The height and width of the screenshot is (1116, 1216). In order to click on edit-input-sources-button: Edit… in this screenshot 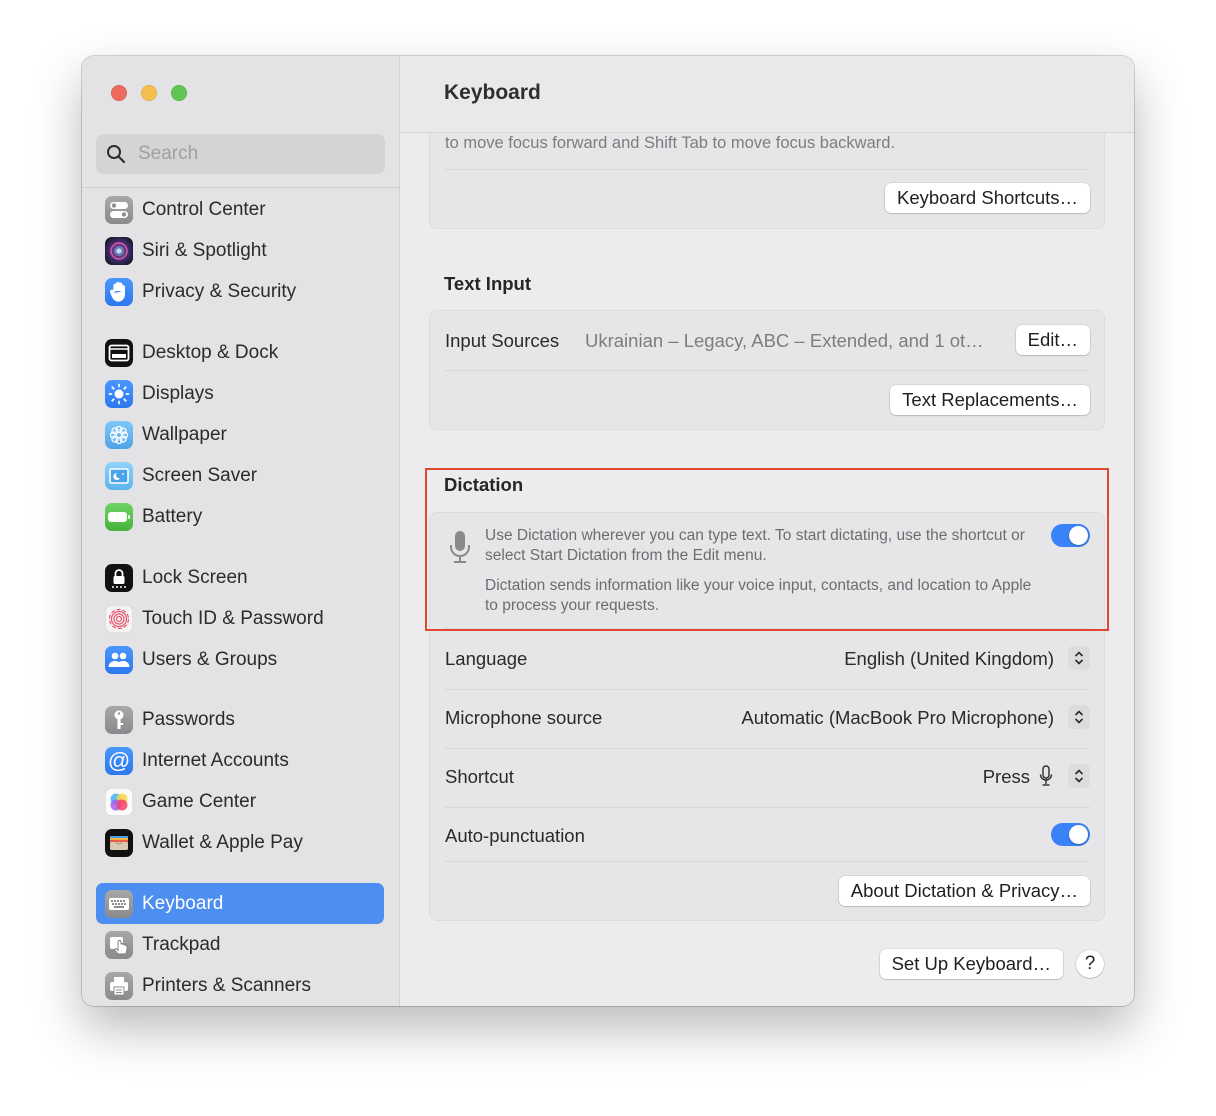, I will do `click(1052, 340)`.